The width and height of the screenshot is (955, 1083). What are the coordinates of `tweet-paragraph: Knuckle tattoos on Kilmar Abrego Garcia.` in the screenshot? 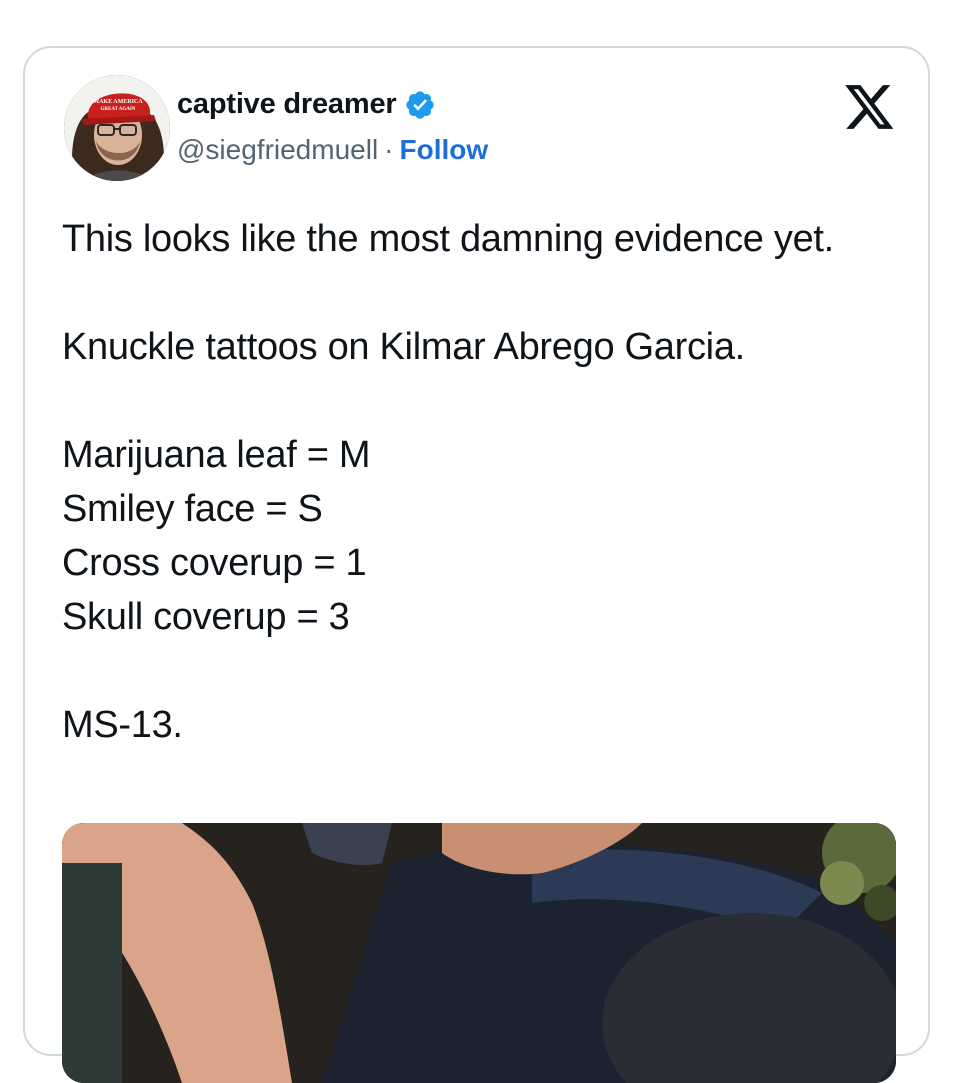 It's located at (403, 347).